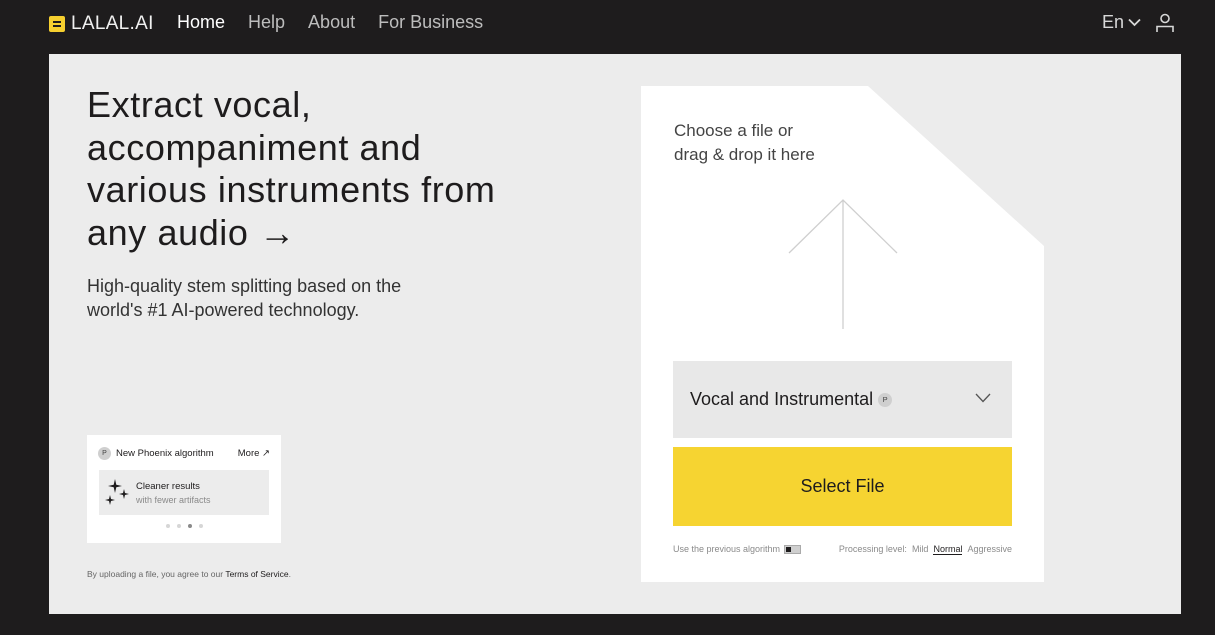  What do you see at coordinates (173, 500) in the screenshot?
I see `promo-card-subtitle: with fewer artifacts` at bounding box center [173, 500].